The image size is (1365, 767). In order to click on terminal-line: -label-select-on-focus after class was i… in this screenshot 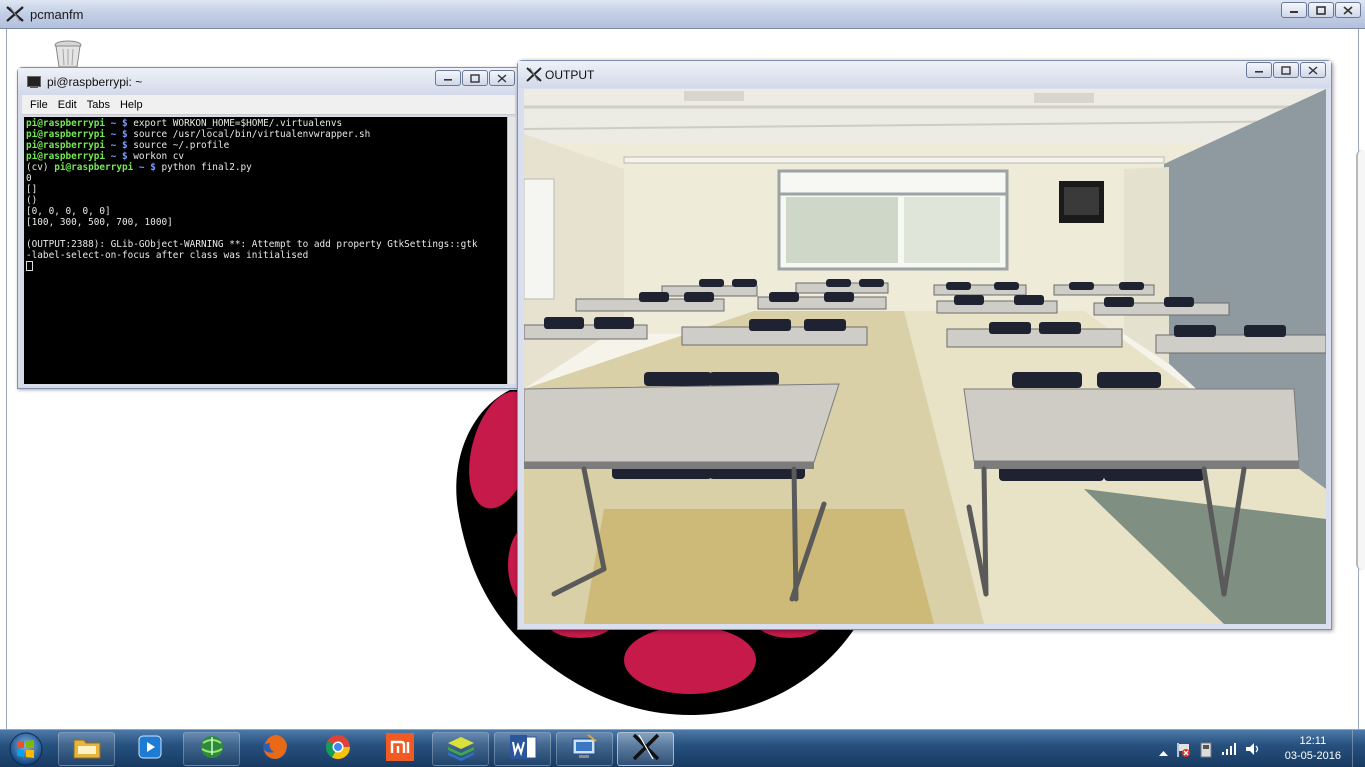, I will do `click(167, 255)`.